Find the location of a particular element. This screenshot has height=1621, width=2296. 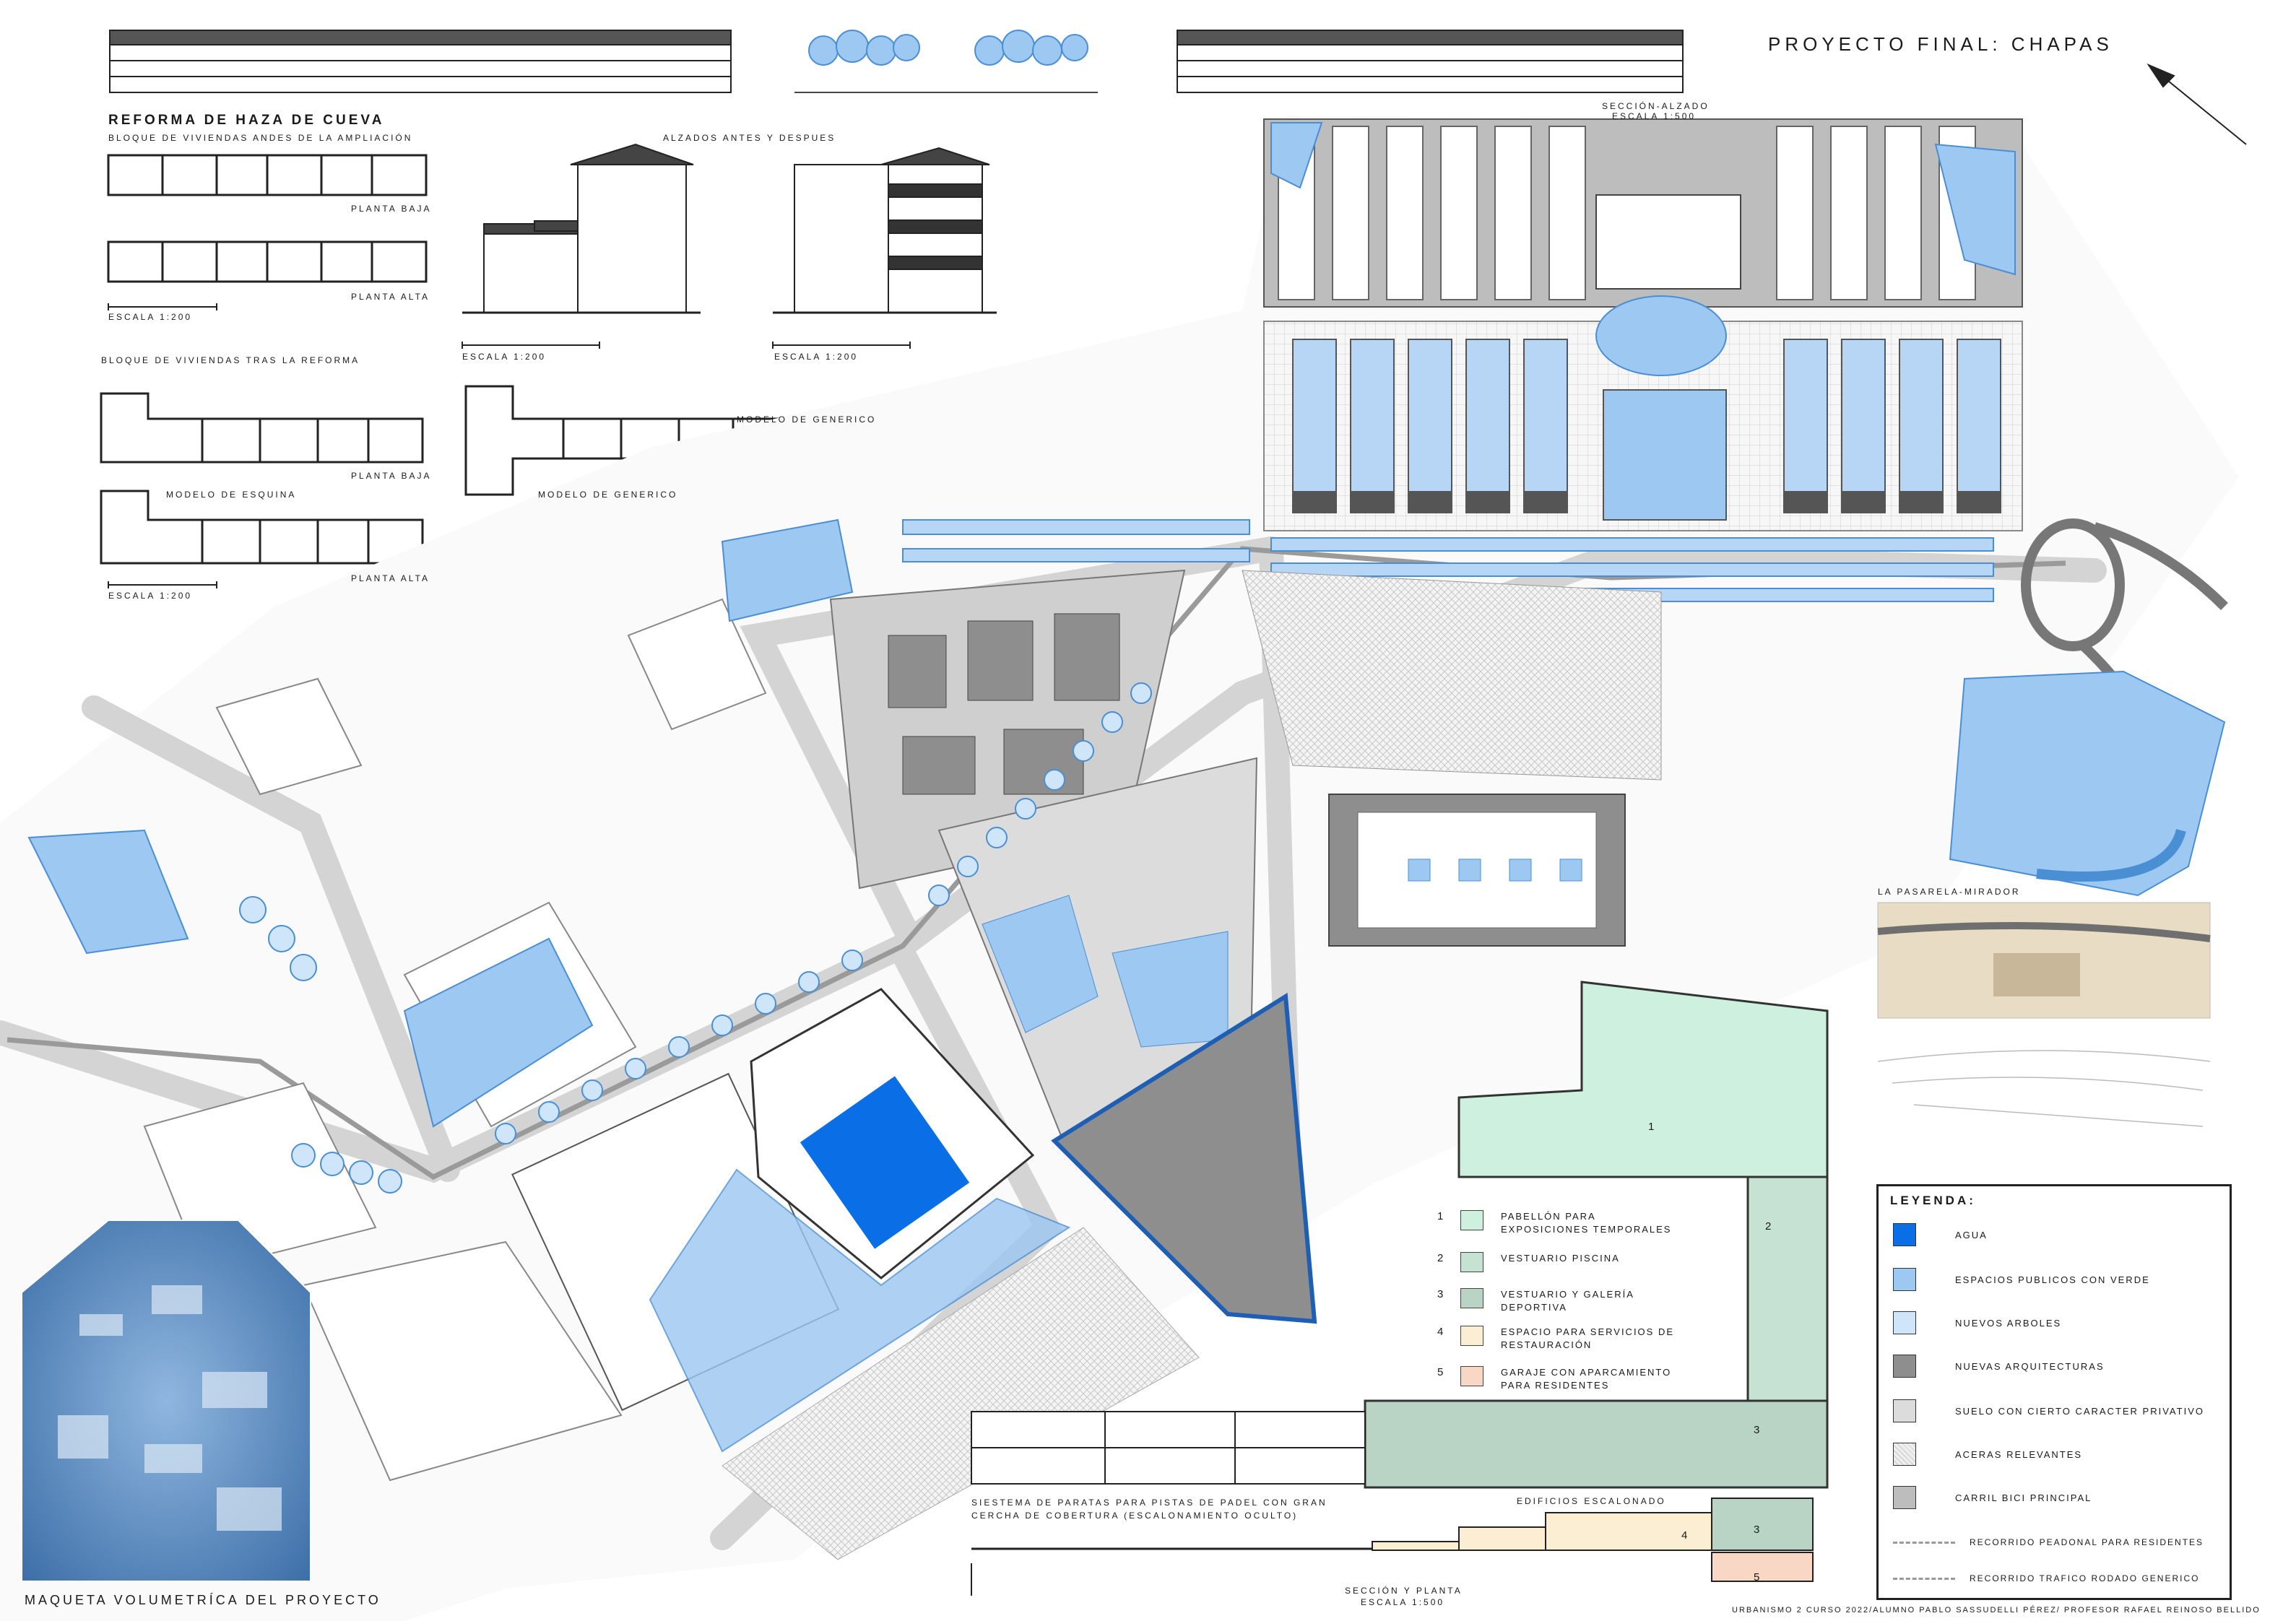

north-arrow-icon is located at coordinates (2196, 104).